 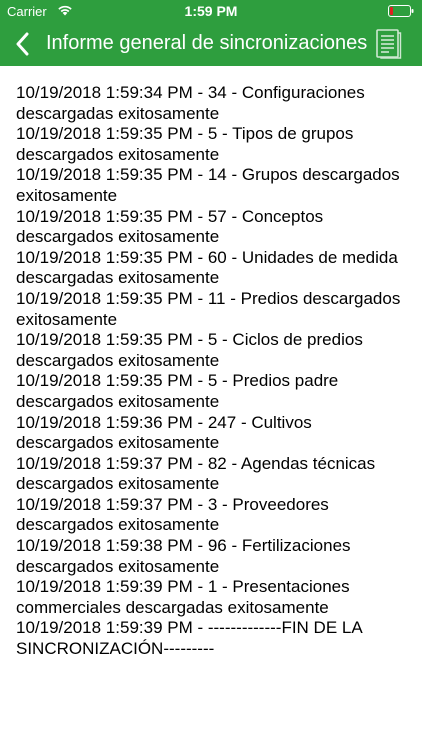 I want to click on report-button, so click(x=389, y=44).